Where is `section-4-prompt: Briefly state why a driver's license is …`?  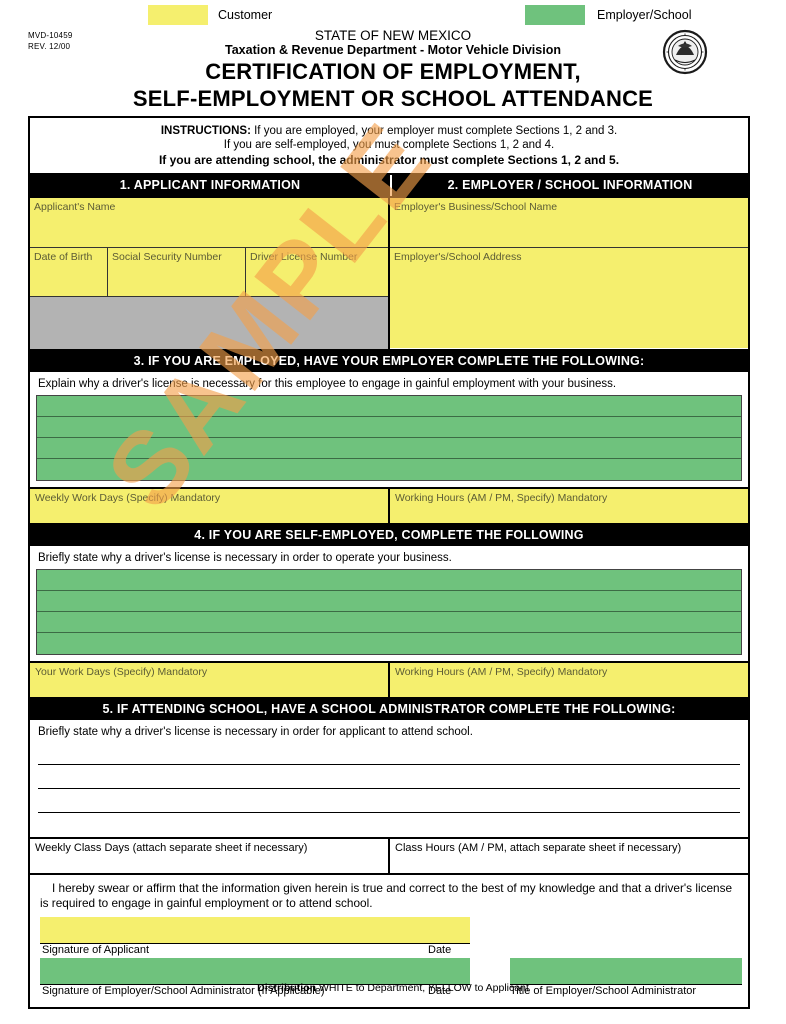
section-4-prompt: Briefly state why a driver's license is … is located at coordinates (245, 558).